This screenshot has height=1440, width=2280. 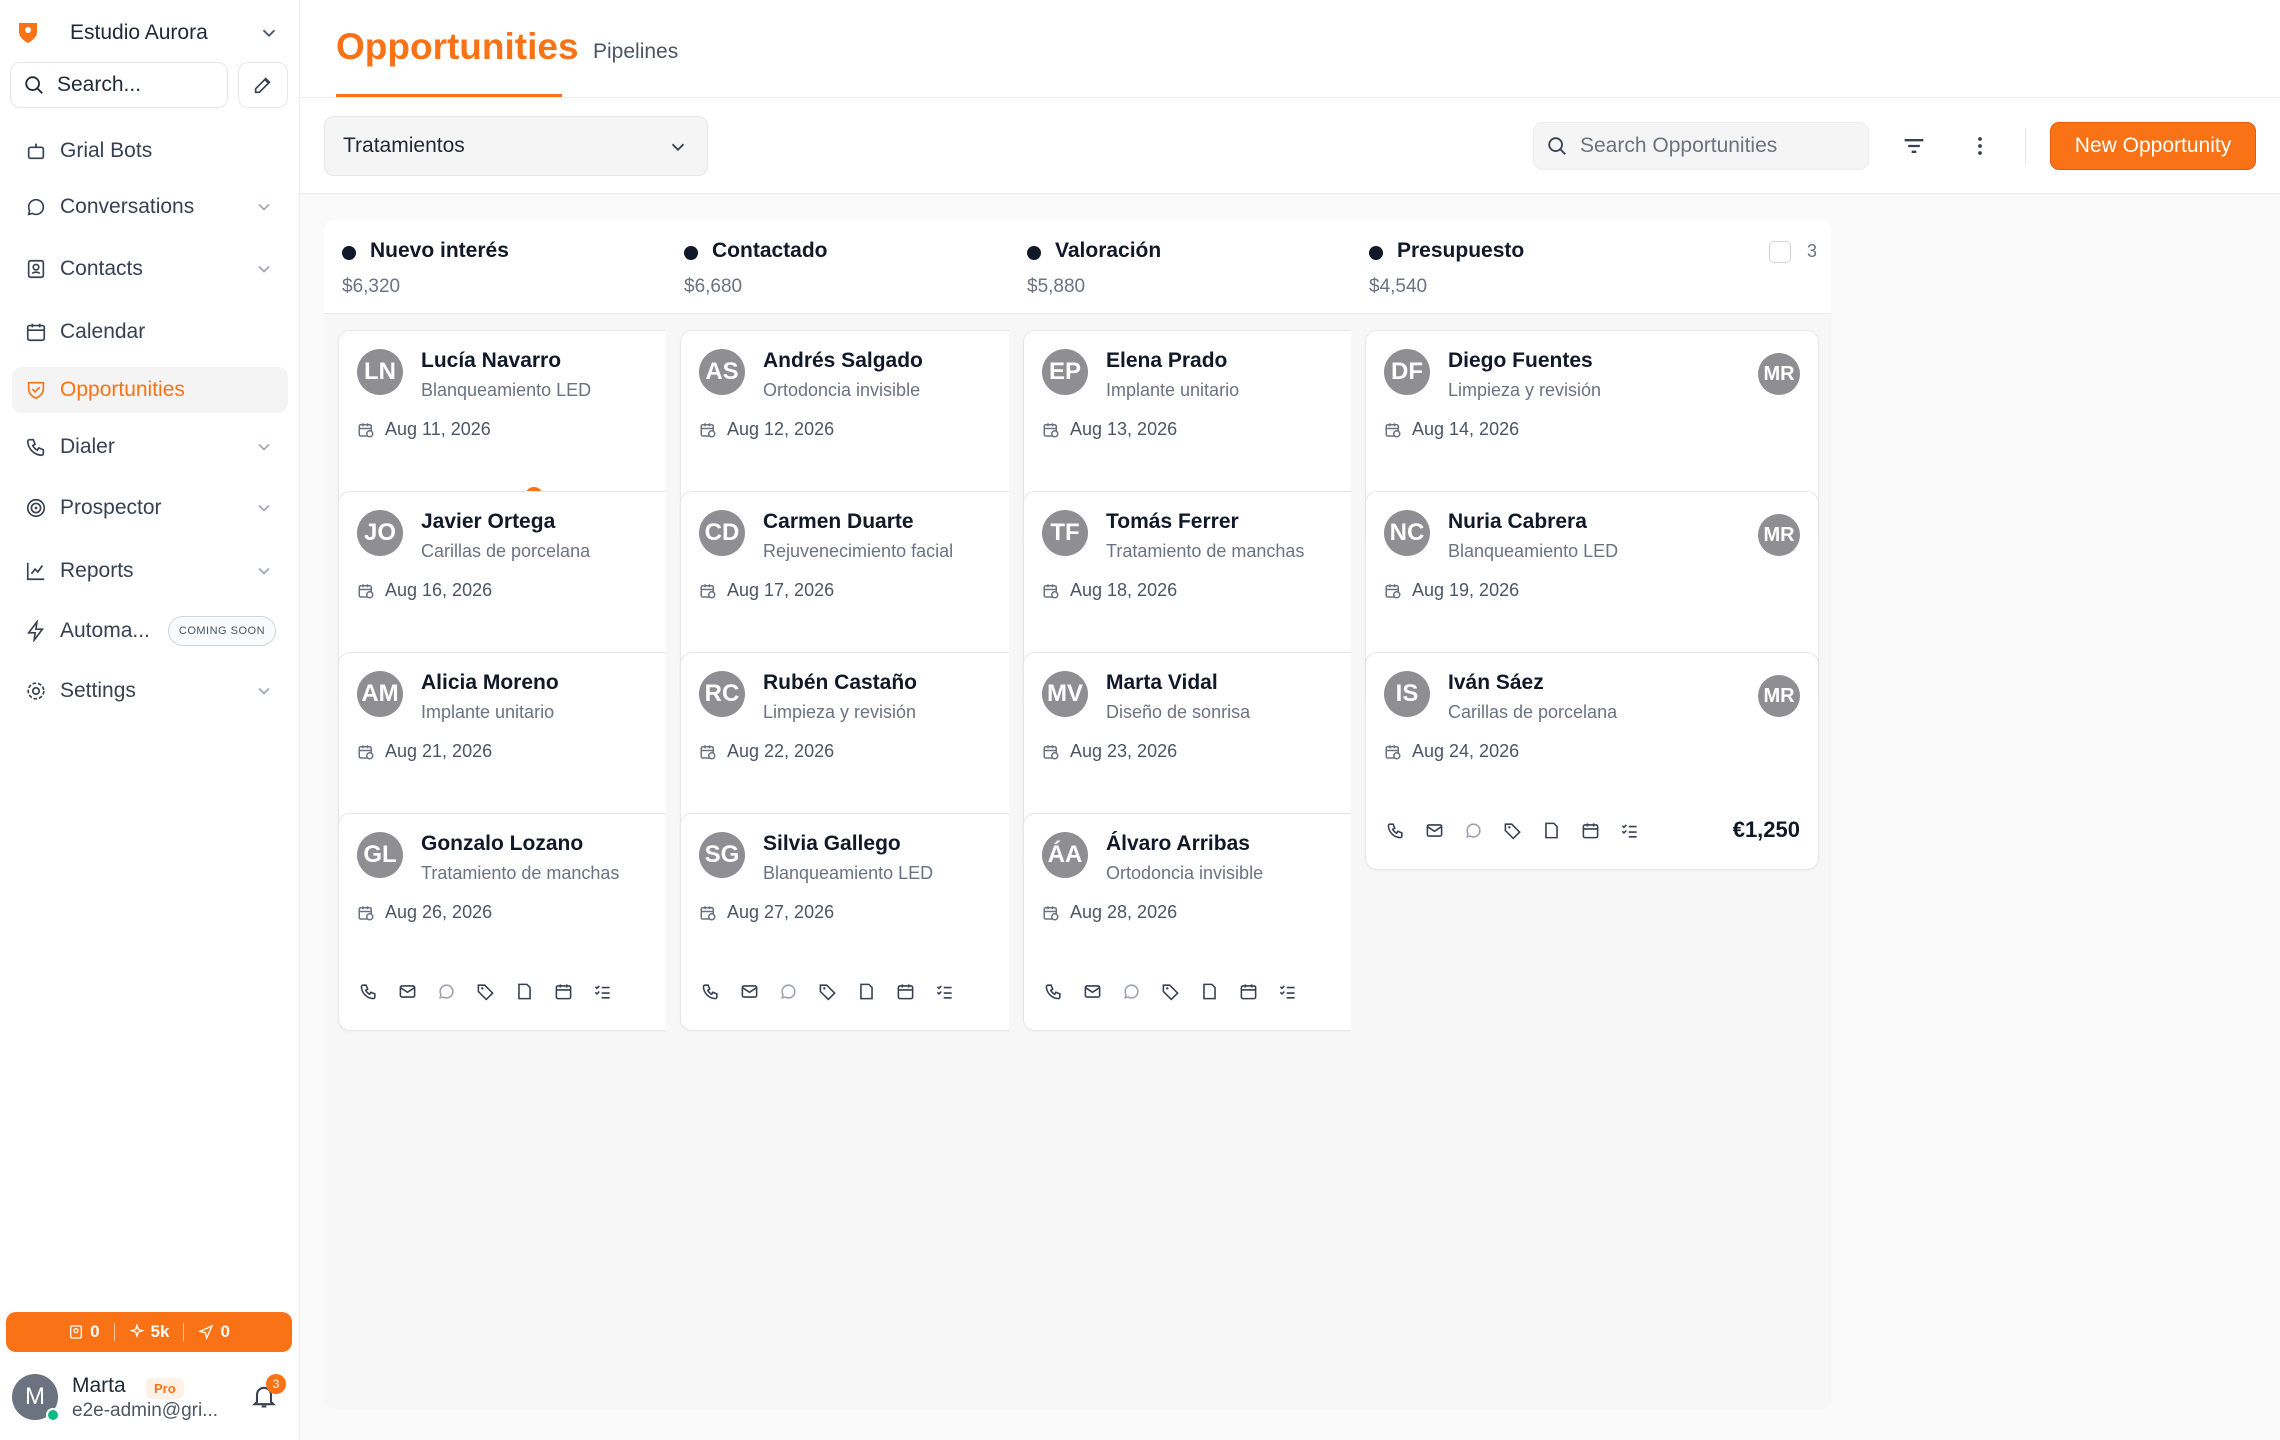 I want to click on contact-avatar: JO, so click(x=380, y=533).